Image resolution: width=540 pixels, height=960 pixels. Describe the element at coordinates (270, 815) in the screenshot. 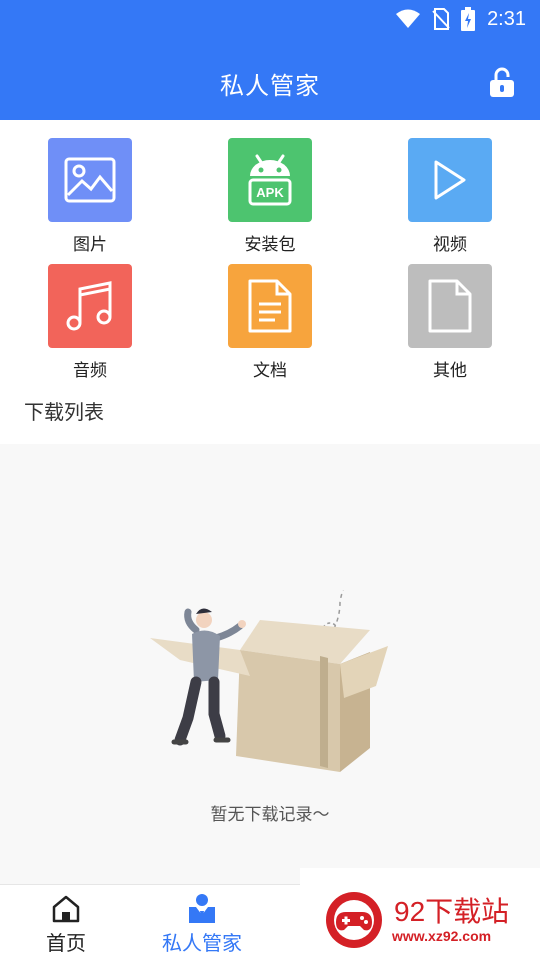

I see `empty-state-text: 暂无下载记录～` at that location.